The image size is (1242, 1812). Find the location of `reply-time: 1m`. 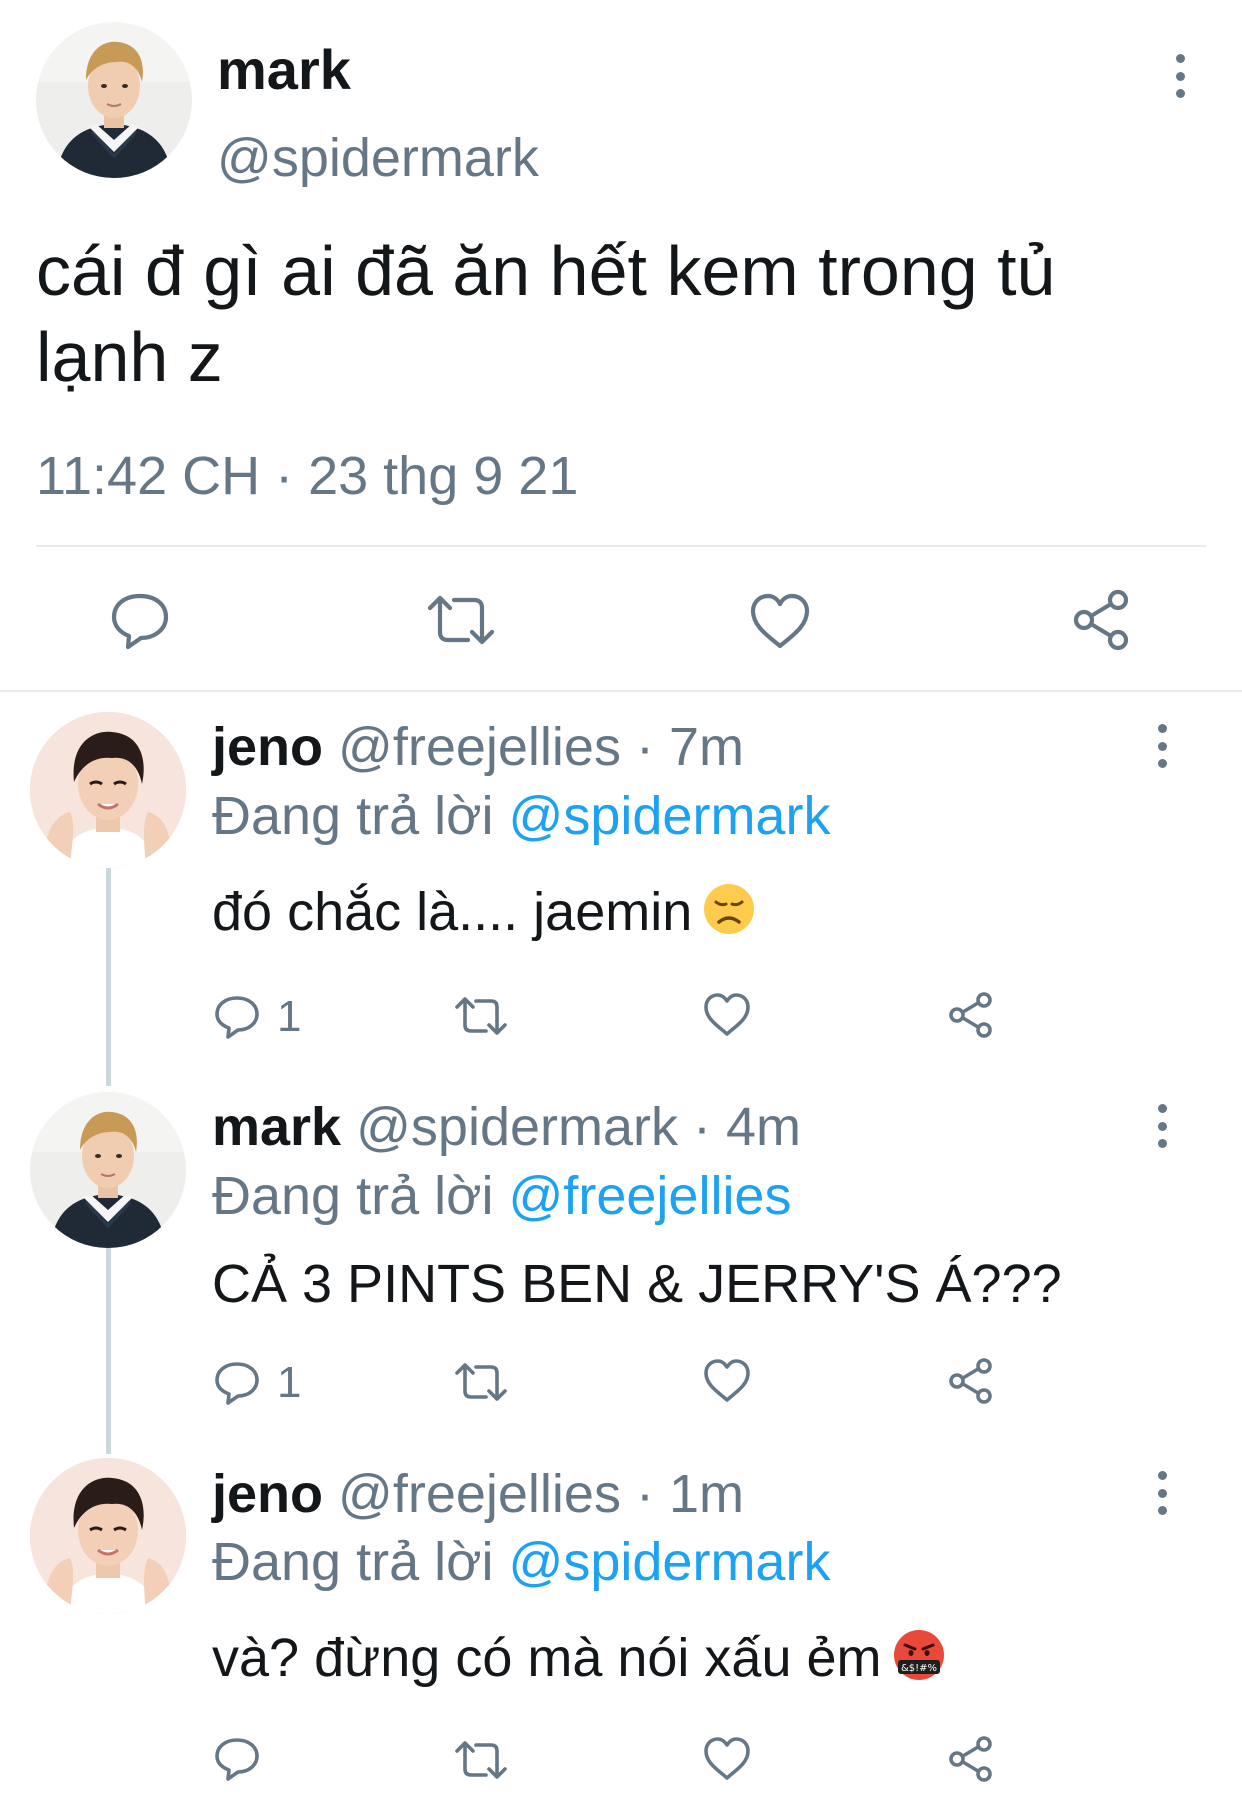

reply-time: 1m is located at coordinates (706, 1494).